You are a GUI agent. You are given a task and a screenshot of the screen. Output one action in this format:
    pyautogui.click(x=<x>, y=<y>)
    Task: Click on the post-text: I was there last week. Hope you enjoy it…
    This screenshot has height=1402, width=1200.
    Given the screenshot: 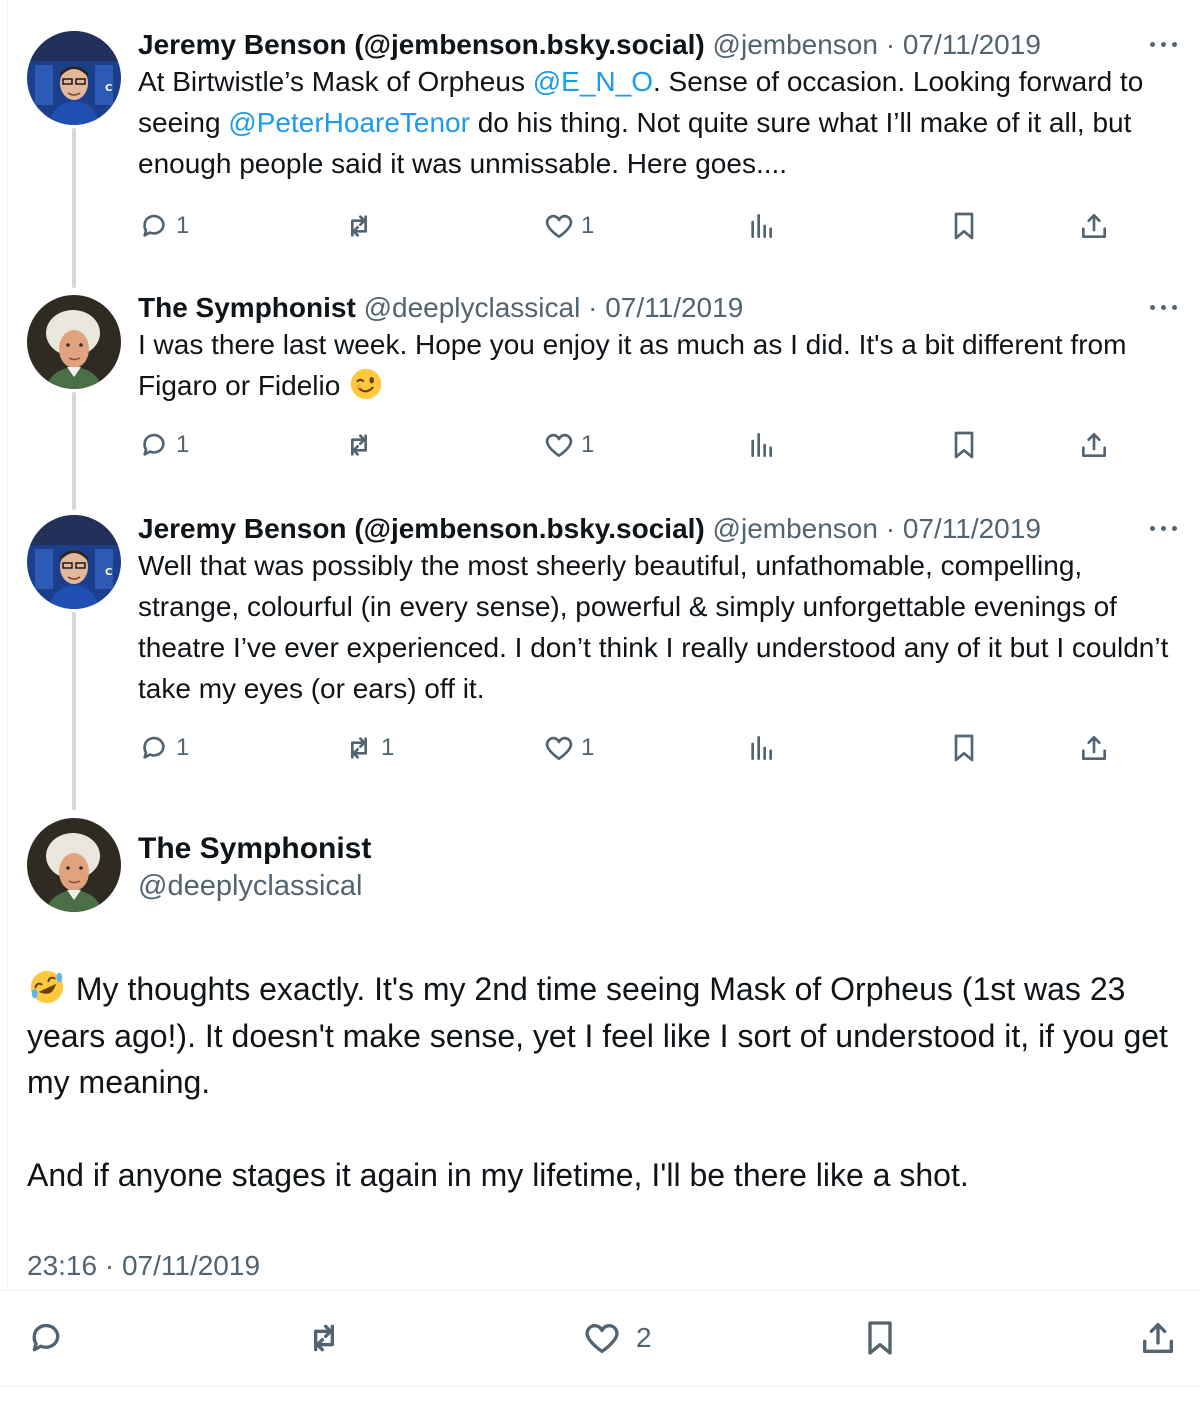 What is the action you would take?
    pyautogui.click(x=632, y=365)
    